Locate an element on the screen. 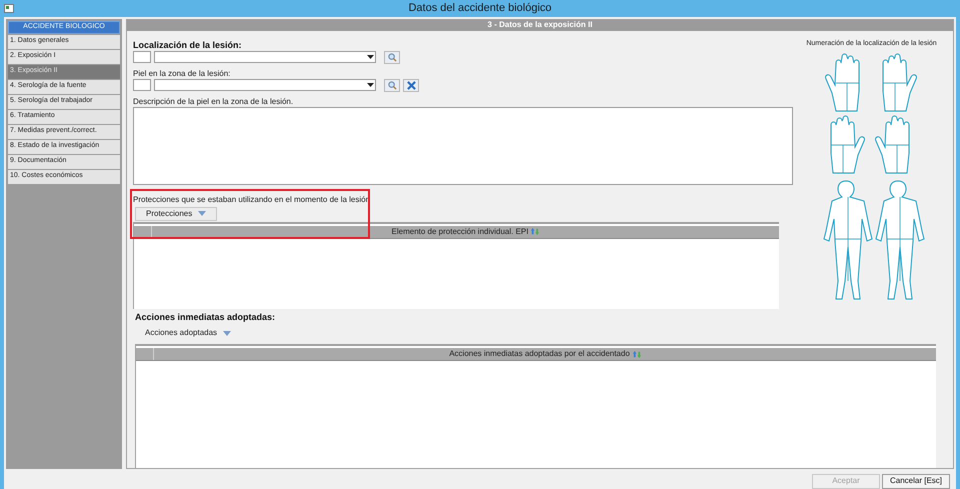 The width and height of the screenshot is (960, 489). clear-button is located at coordinates (411, 85).